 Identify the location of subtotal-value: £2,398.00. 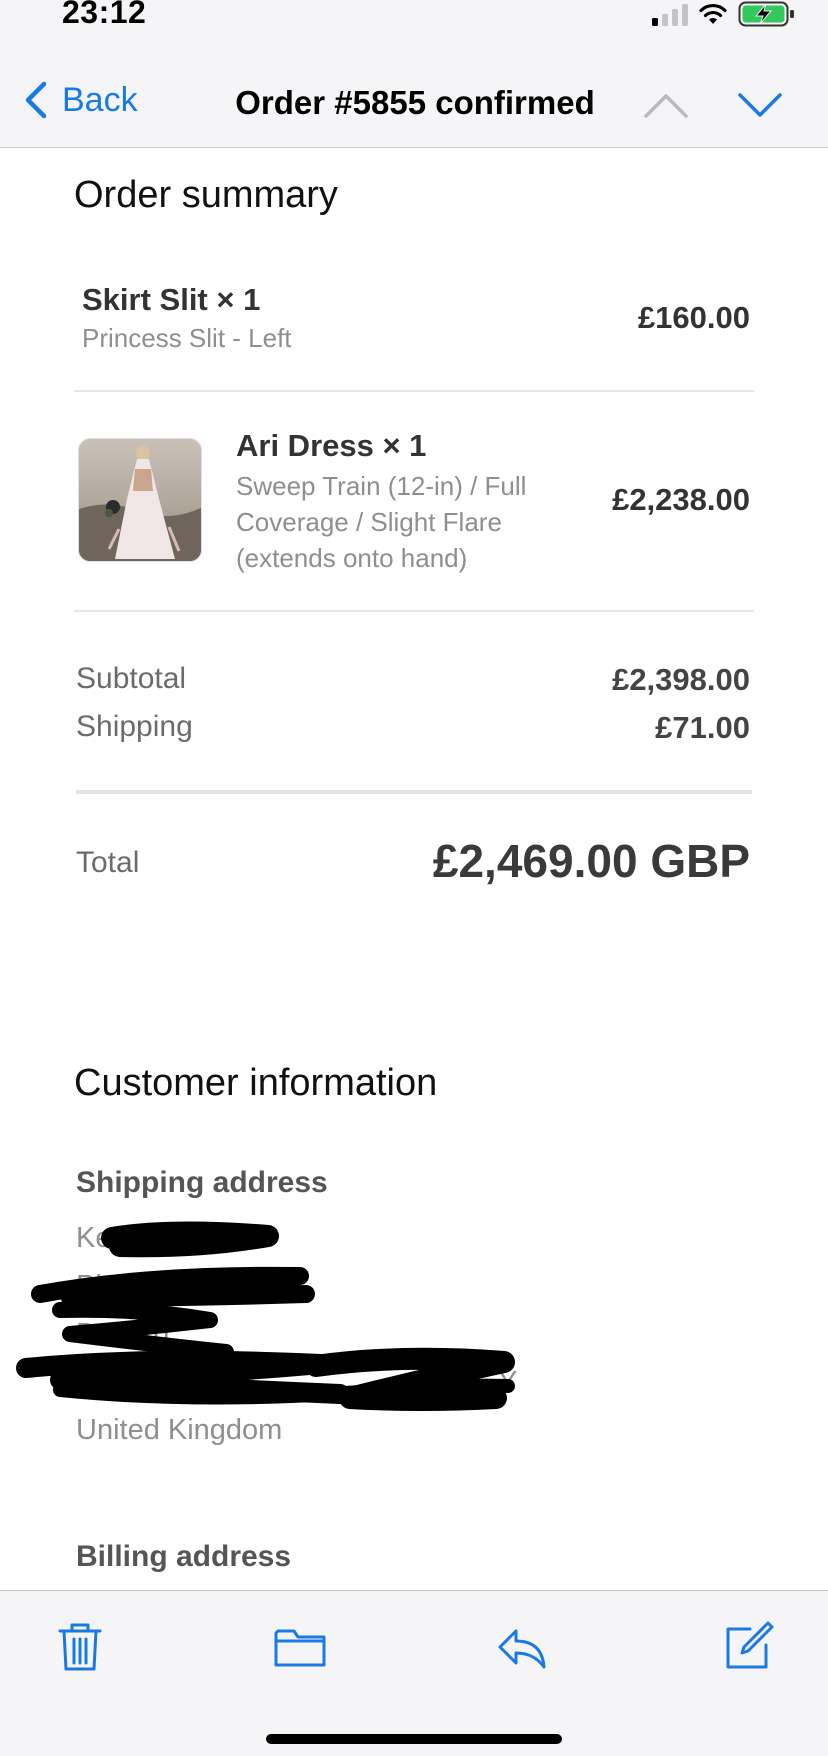
(681, 679).